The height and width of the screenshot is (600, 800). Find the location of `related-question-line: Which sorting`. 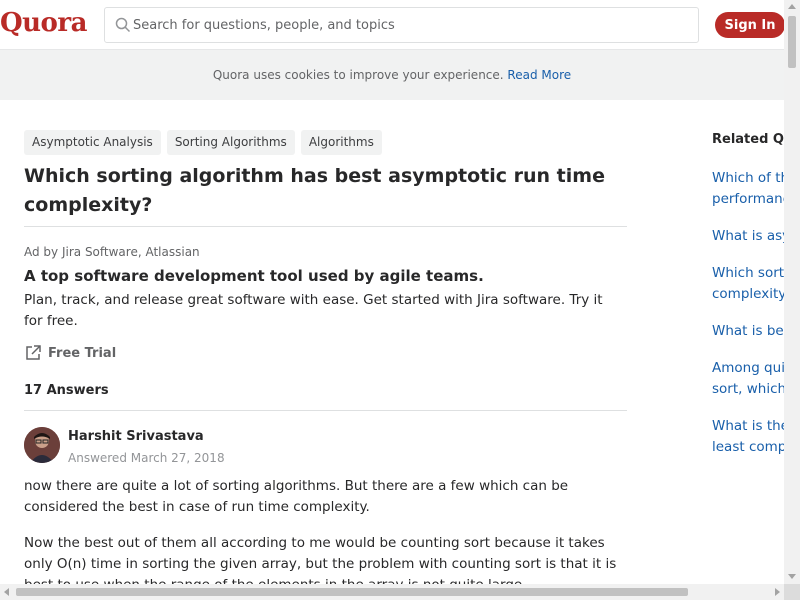

related-question-line: Which sorting is located at coordinates (748, 273).